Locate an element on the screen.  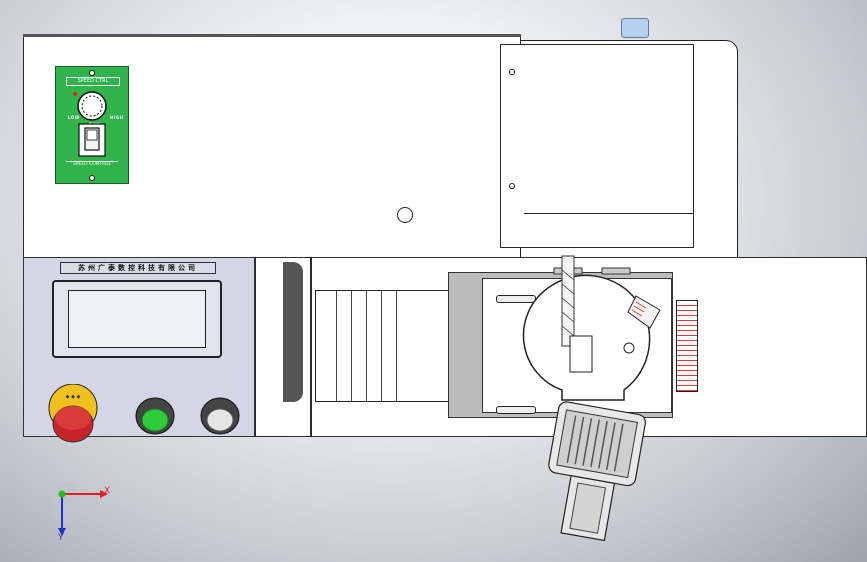
spindle-motor is located at coordinates (597, 471).